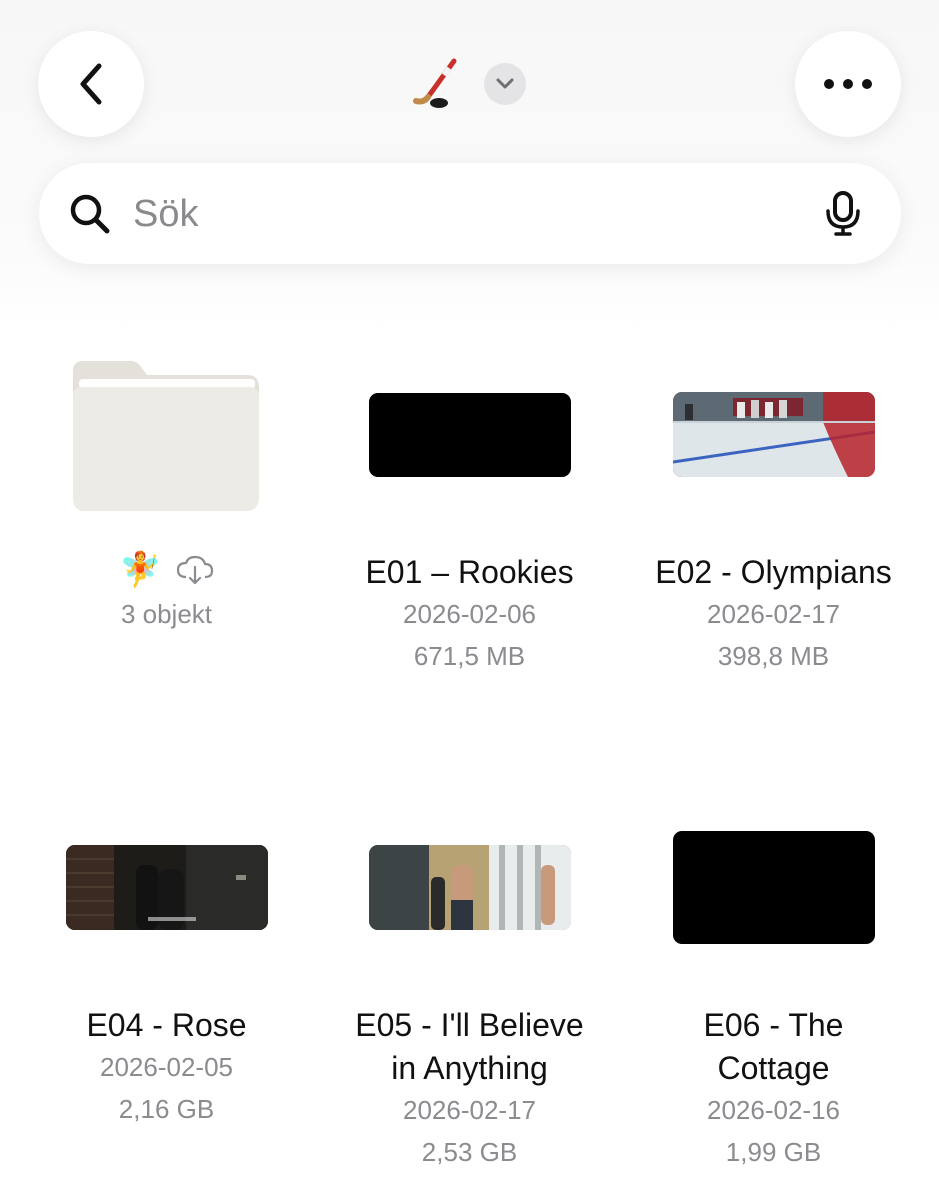 Image resolution: width=939 pixels, height=1200 pixels. Describe the element at coordinates (166, 1067) in the screenshot. I see `file-date: 2026-02-05` at that location.